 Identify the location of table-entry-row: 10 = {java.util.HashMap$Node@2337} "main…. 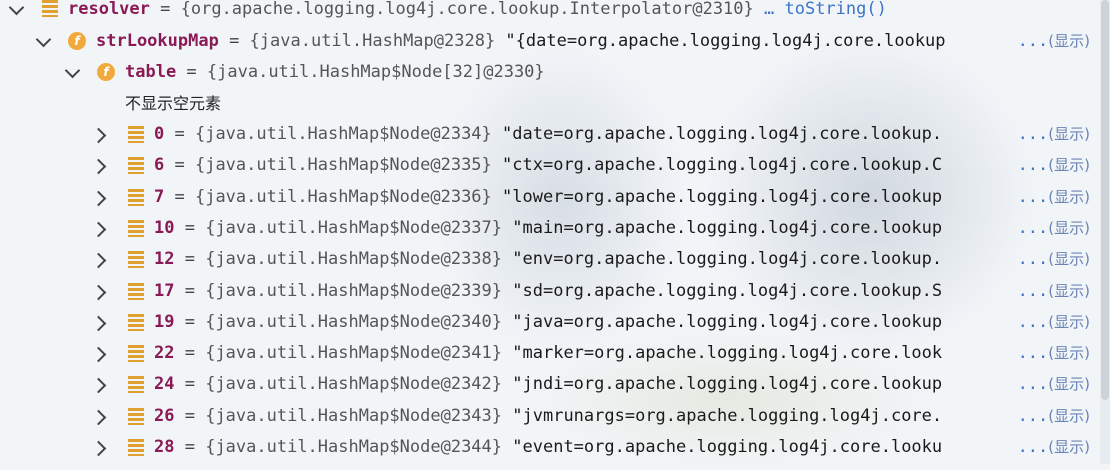
(550, 228).